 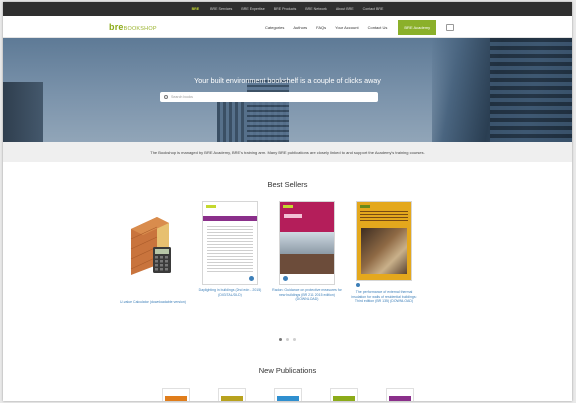 What do you see at coordinates (450, 27) in the screenshot?
I see `basket-icon` at bounding box center [450, 27].